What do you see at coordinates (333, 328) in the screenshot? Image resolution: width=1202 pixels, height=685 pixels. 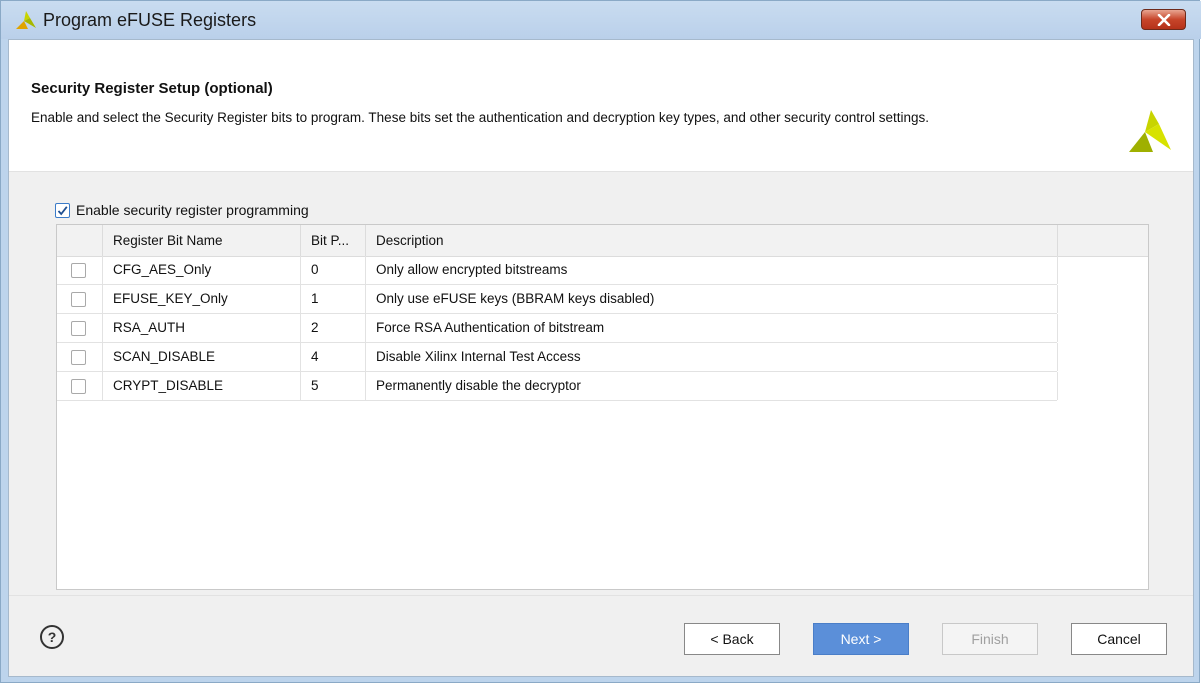 I see `bit-position: 2` at bounding box center [333, 328].